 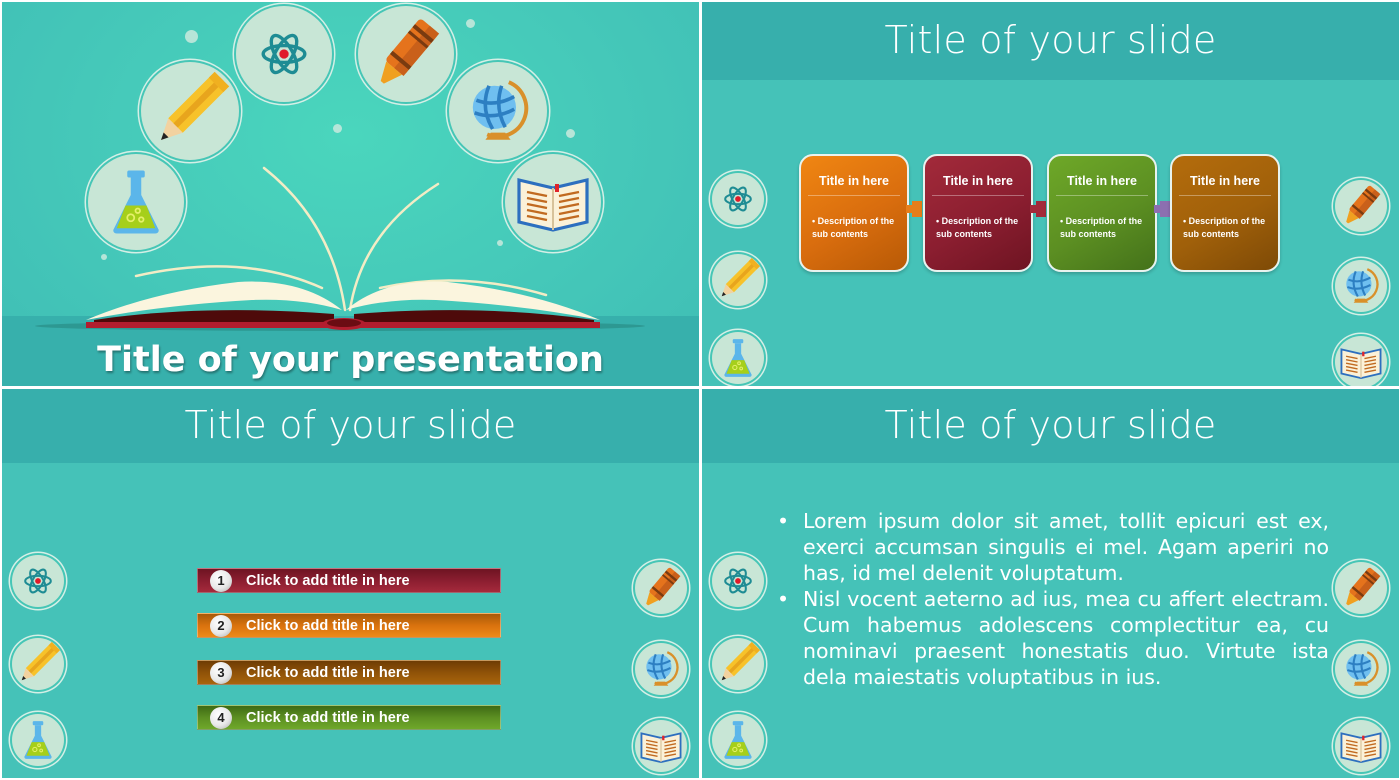 What do you see at coordinates (221, 580) in the screenshot?
I see `number-badge: 1` at bounding box center [221, 580].